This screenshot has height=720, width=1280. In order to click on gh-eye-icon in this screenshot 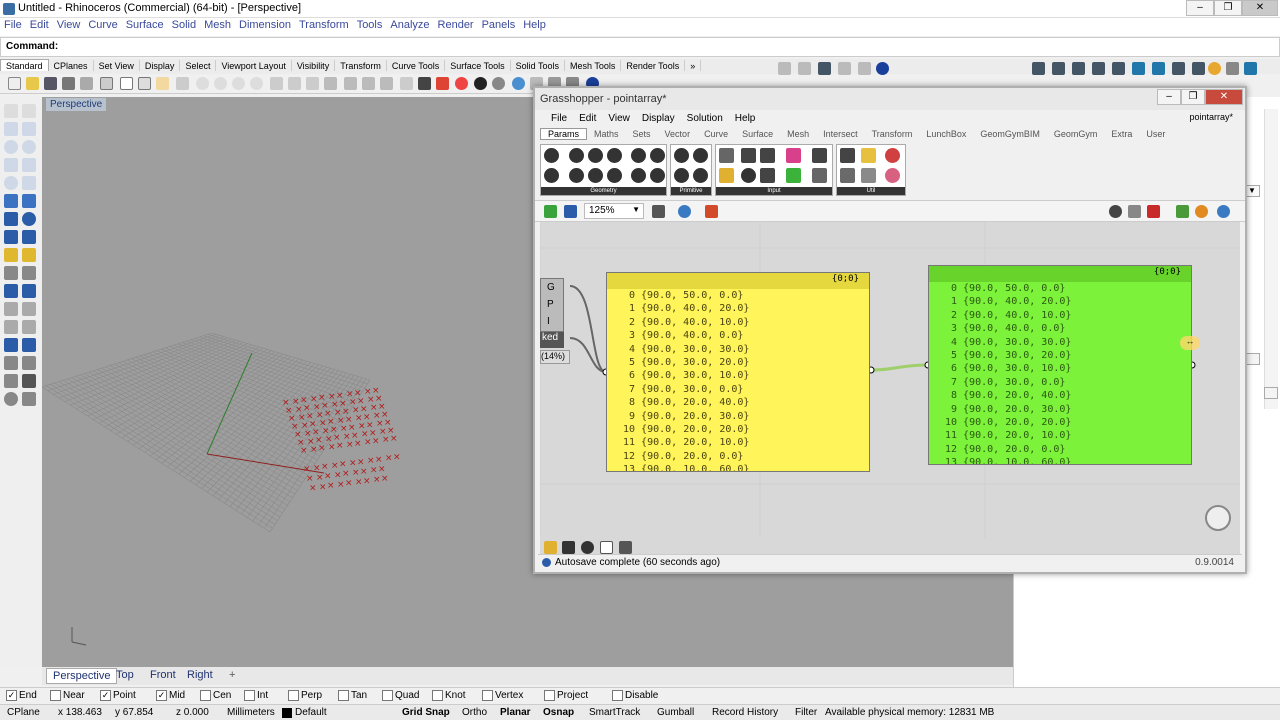, I will do `click(684, 211)`.